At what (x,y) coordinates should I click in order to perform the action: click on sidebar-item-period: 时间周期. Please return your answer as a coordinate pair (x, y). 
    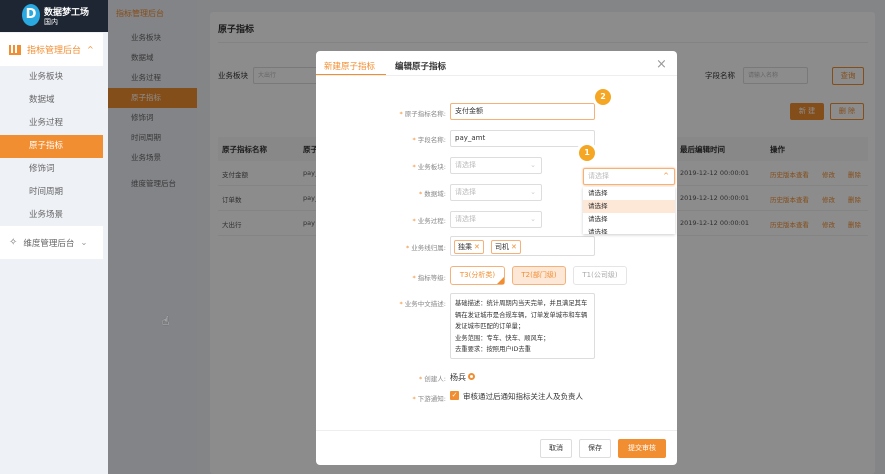
    Looking at the image, I should click on (51, 192).